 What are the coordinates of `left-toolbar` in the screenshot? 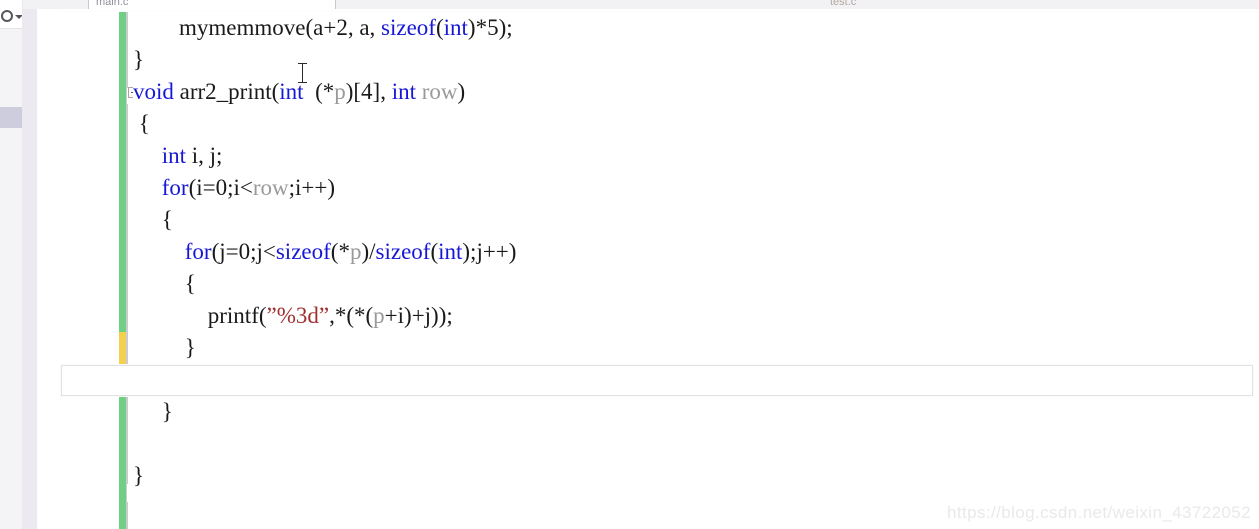 It's located at (11, 14).